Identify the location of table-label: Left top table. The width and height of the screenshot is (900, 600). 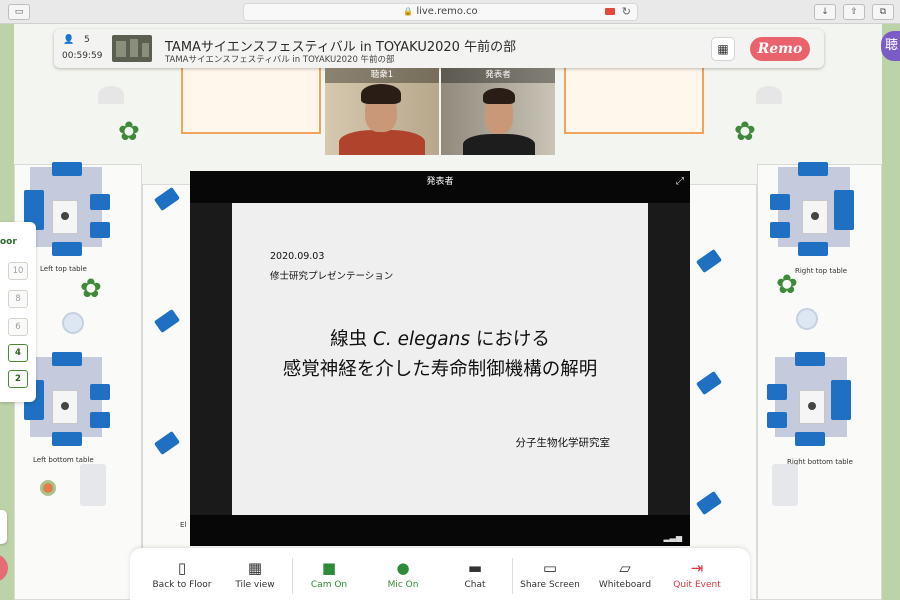
(63, 269).